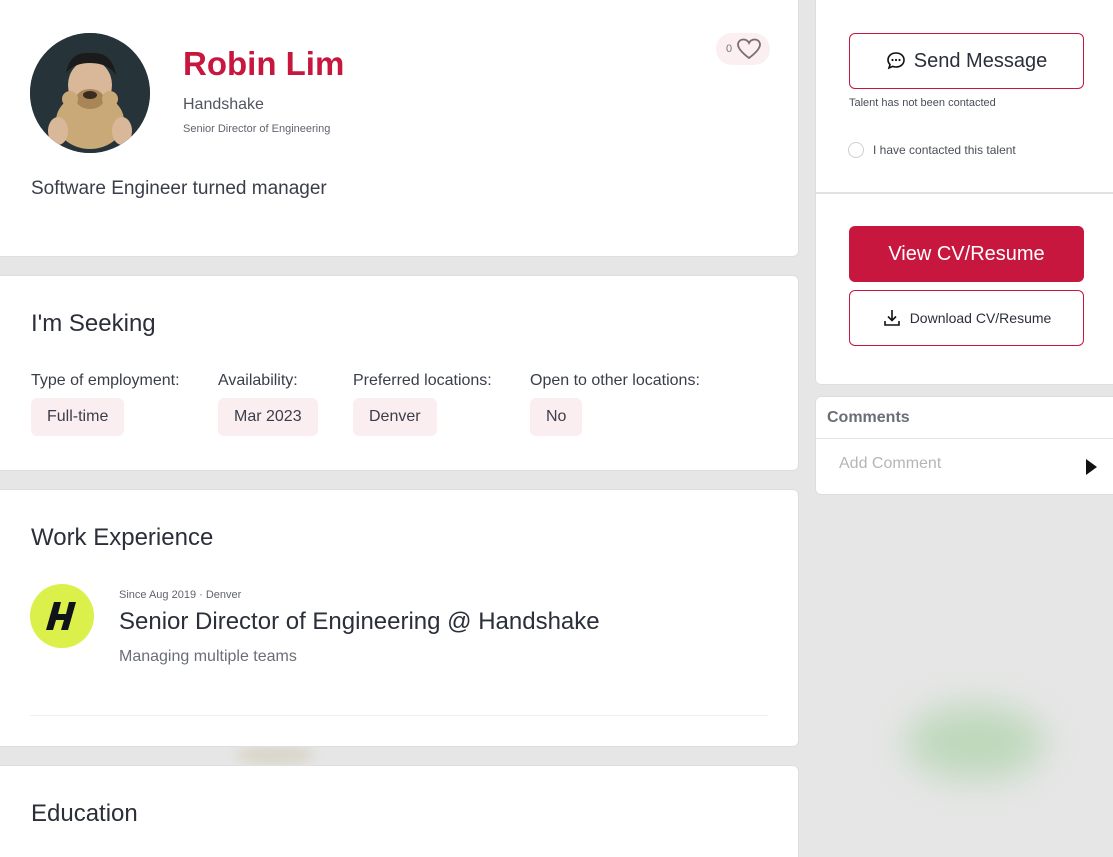 The height and width of the screenshot is (857, 1113). I want to click on seeking-employment-type: Type of employment: Full-time, so click(105, 404).